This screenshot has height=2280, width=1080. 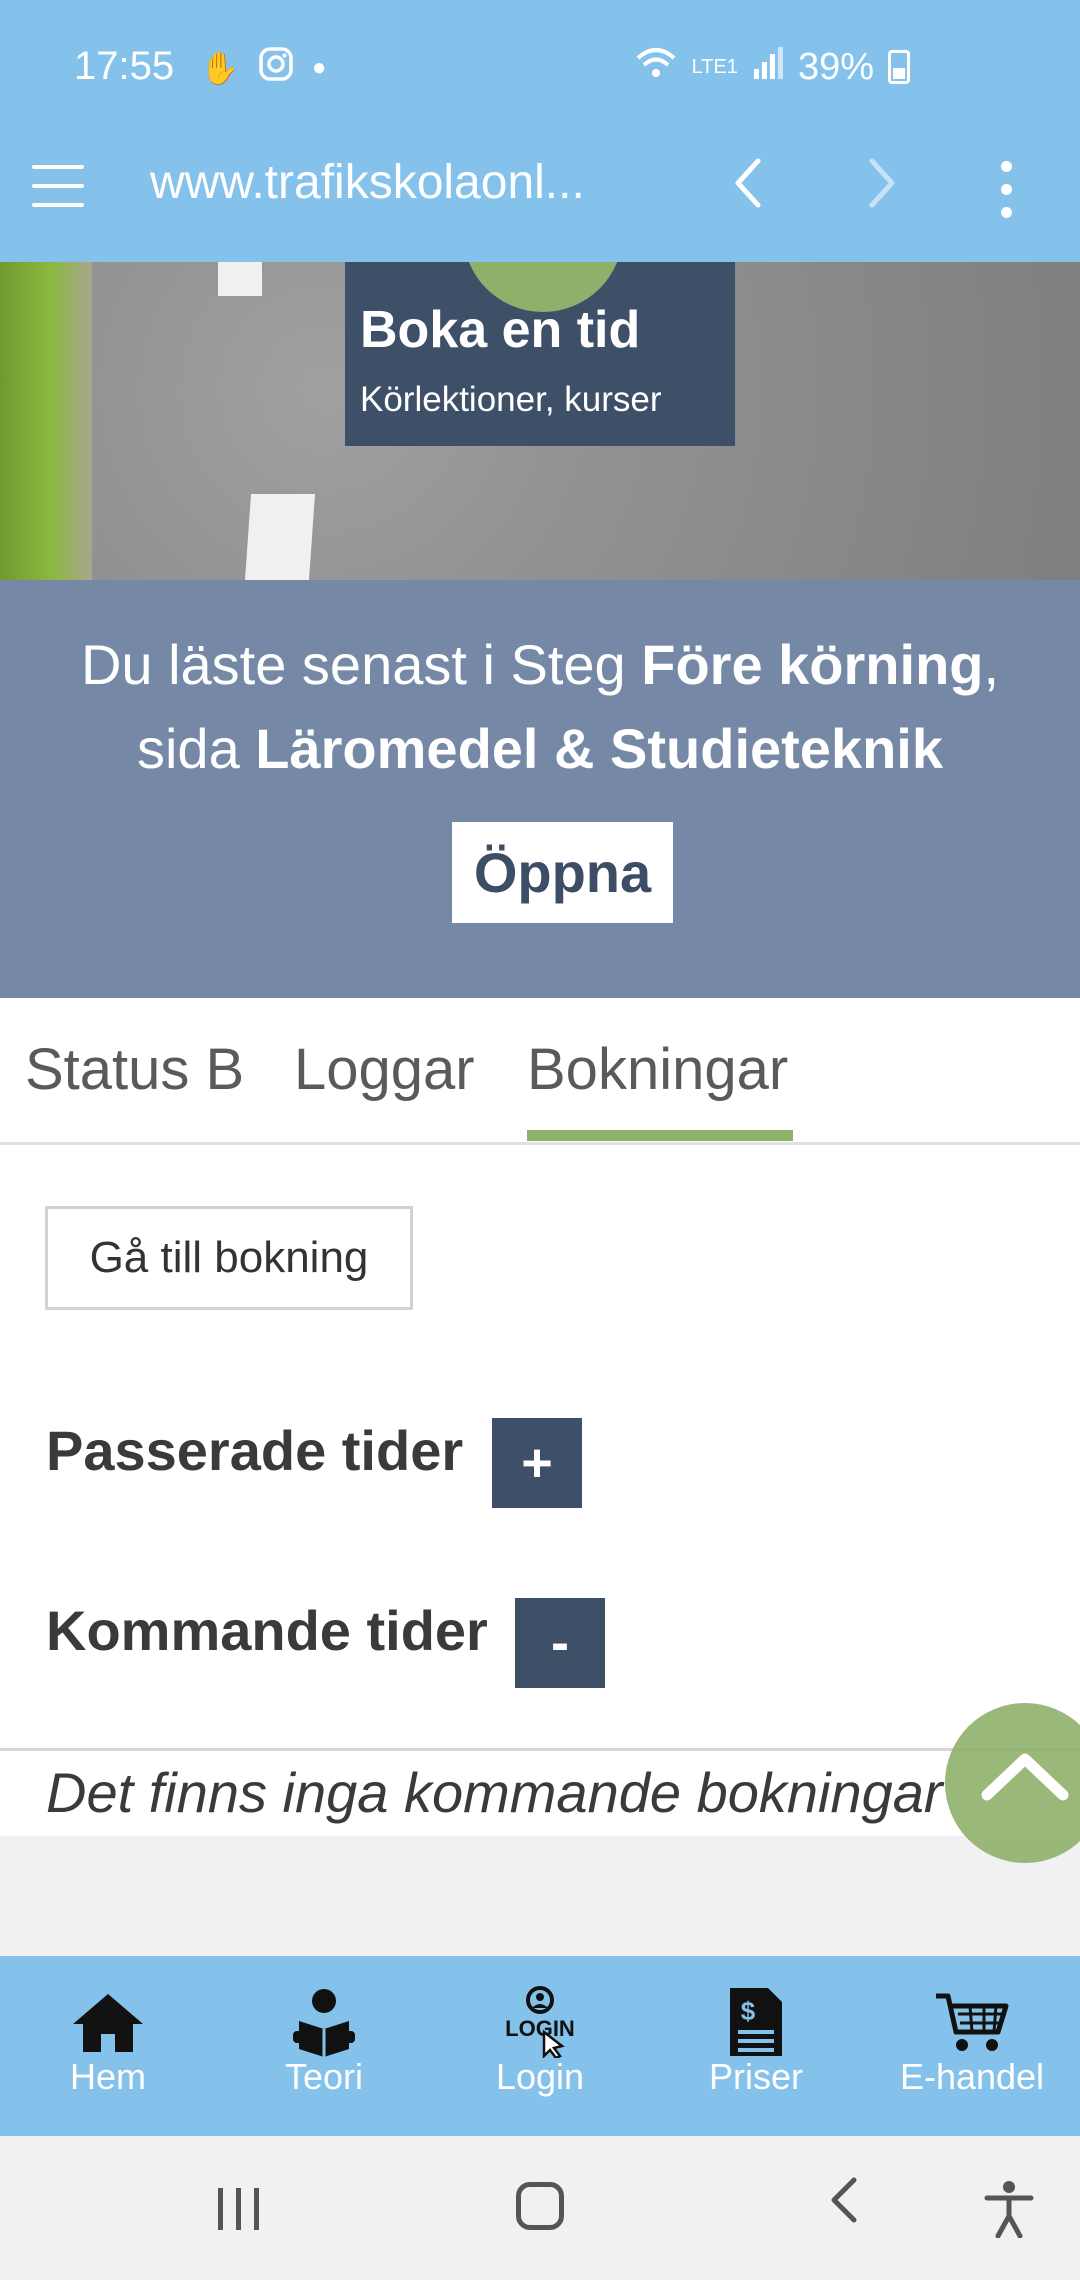 I want to click on grass-edge, so click(x=46, y=421).